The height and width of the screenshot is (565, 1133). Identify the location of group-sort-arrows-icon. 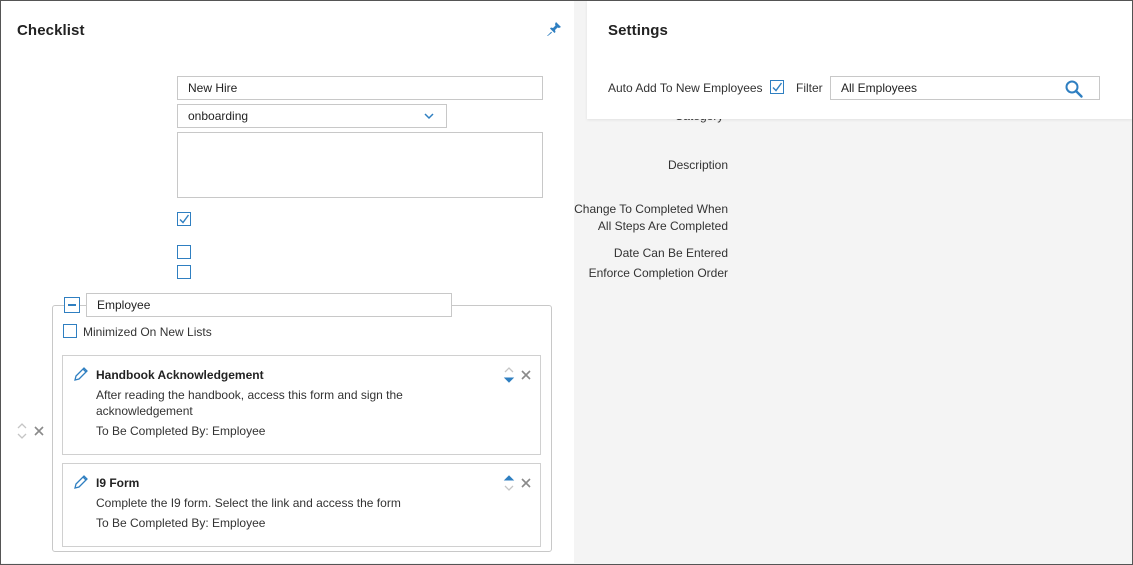
(22, 431).